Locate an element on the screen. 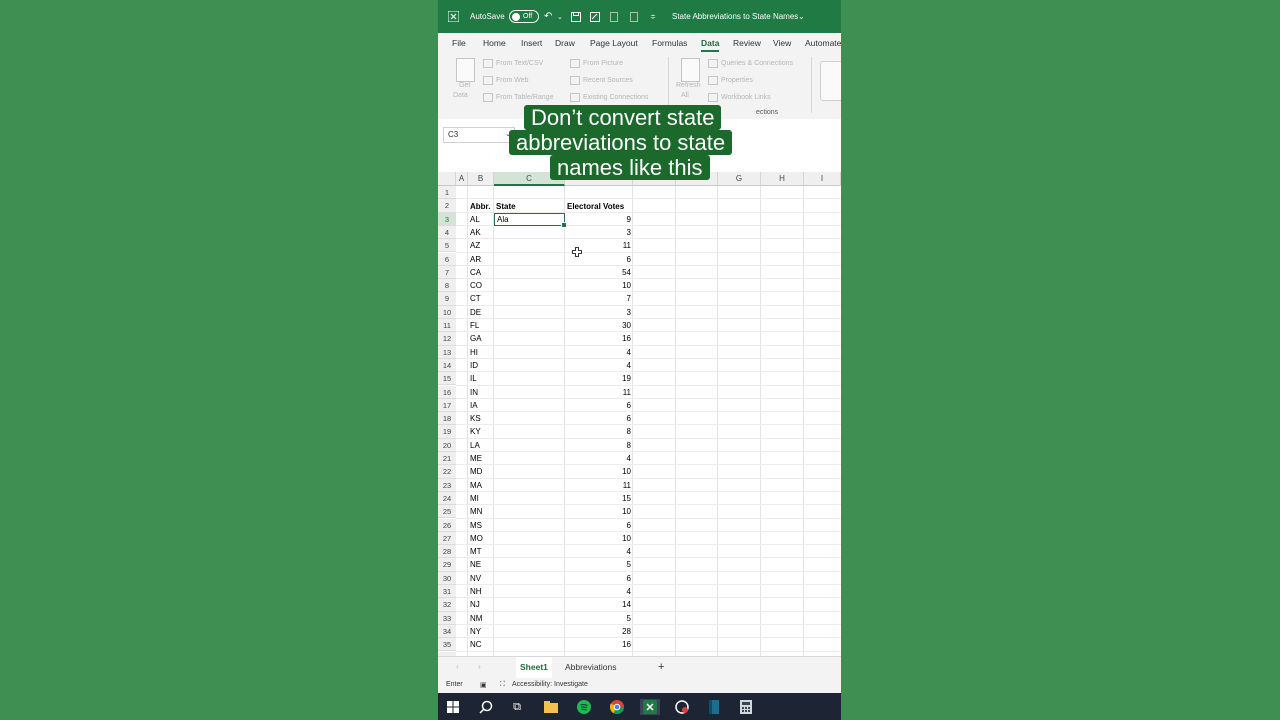 The height and width of the screenshot is (720, 1280). row-header-35: 35 is located at coordinates (447, 645).